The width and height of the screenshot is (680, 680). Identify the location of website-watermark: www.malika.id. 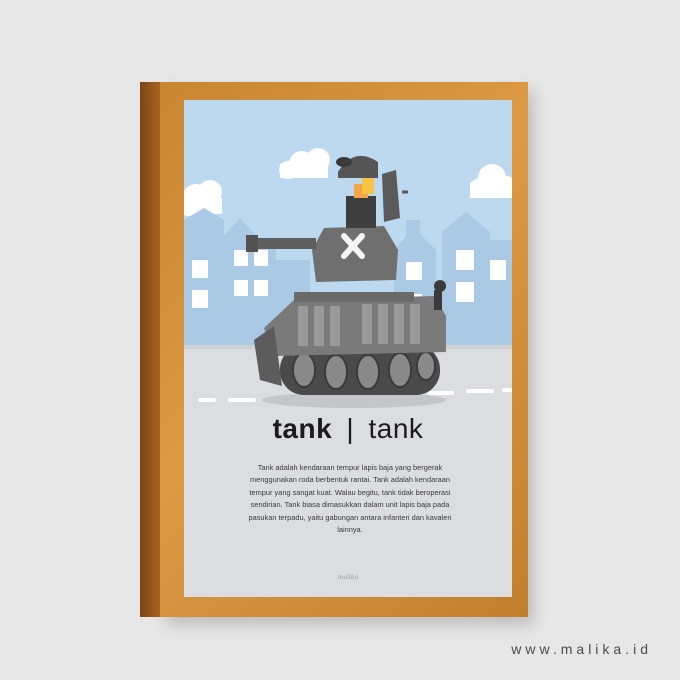
(581, 649).